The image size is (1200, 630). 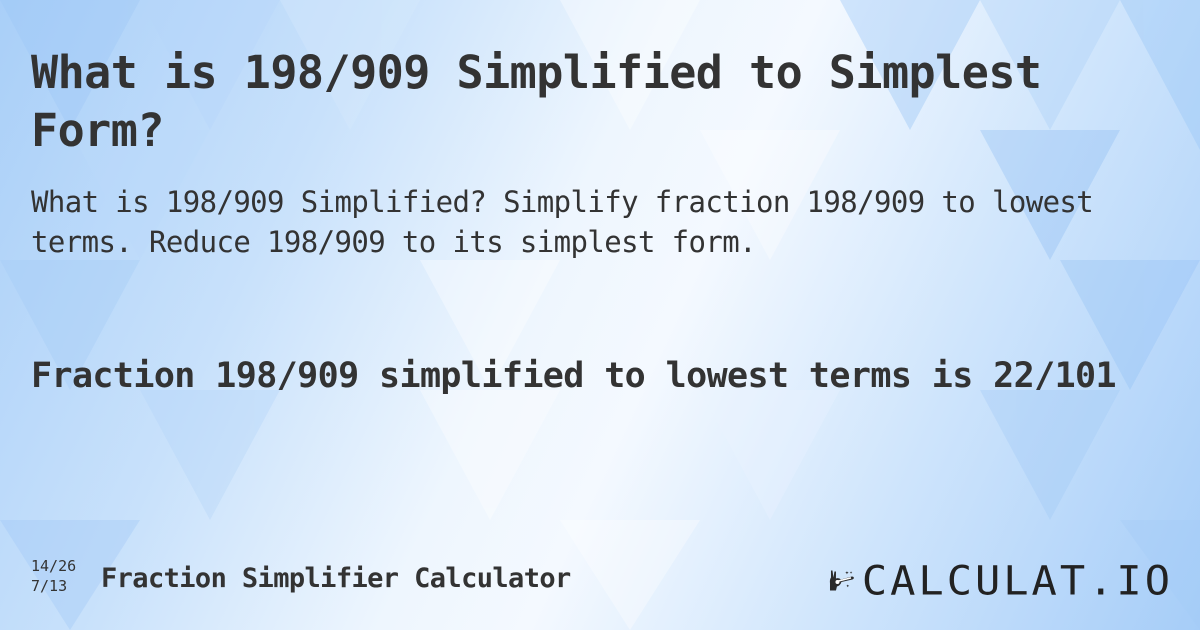 I want to click on footer-fraction-example: 14/26 7/13, so click(x=53, y=576).